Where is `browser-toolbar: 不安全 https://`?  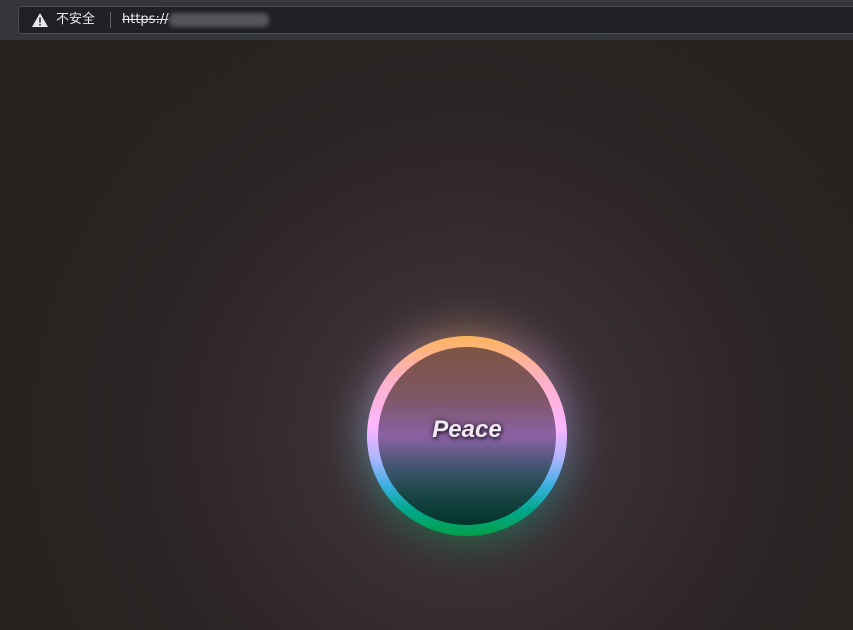
browser-toolbar: 不安全 https:// is located at coordinates (426, 20).